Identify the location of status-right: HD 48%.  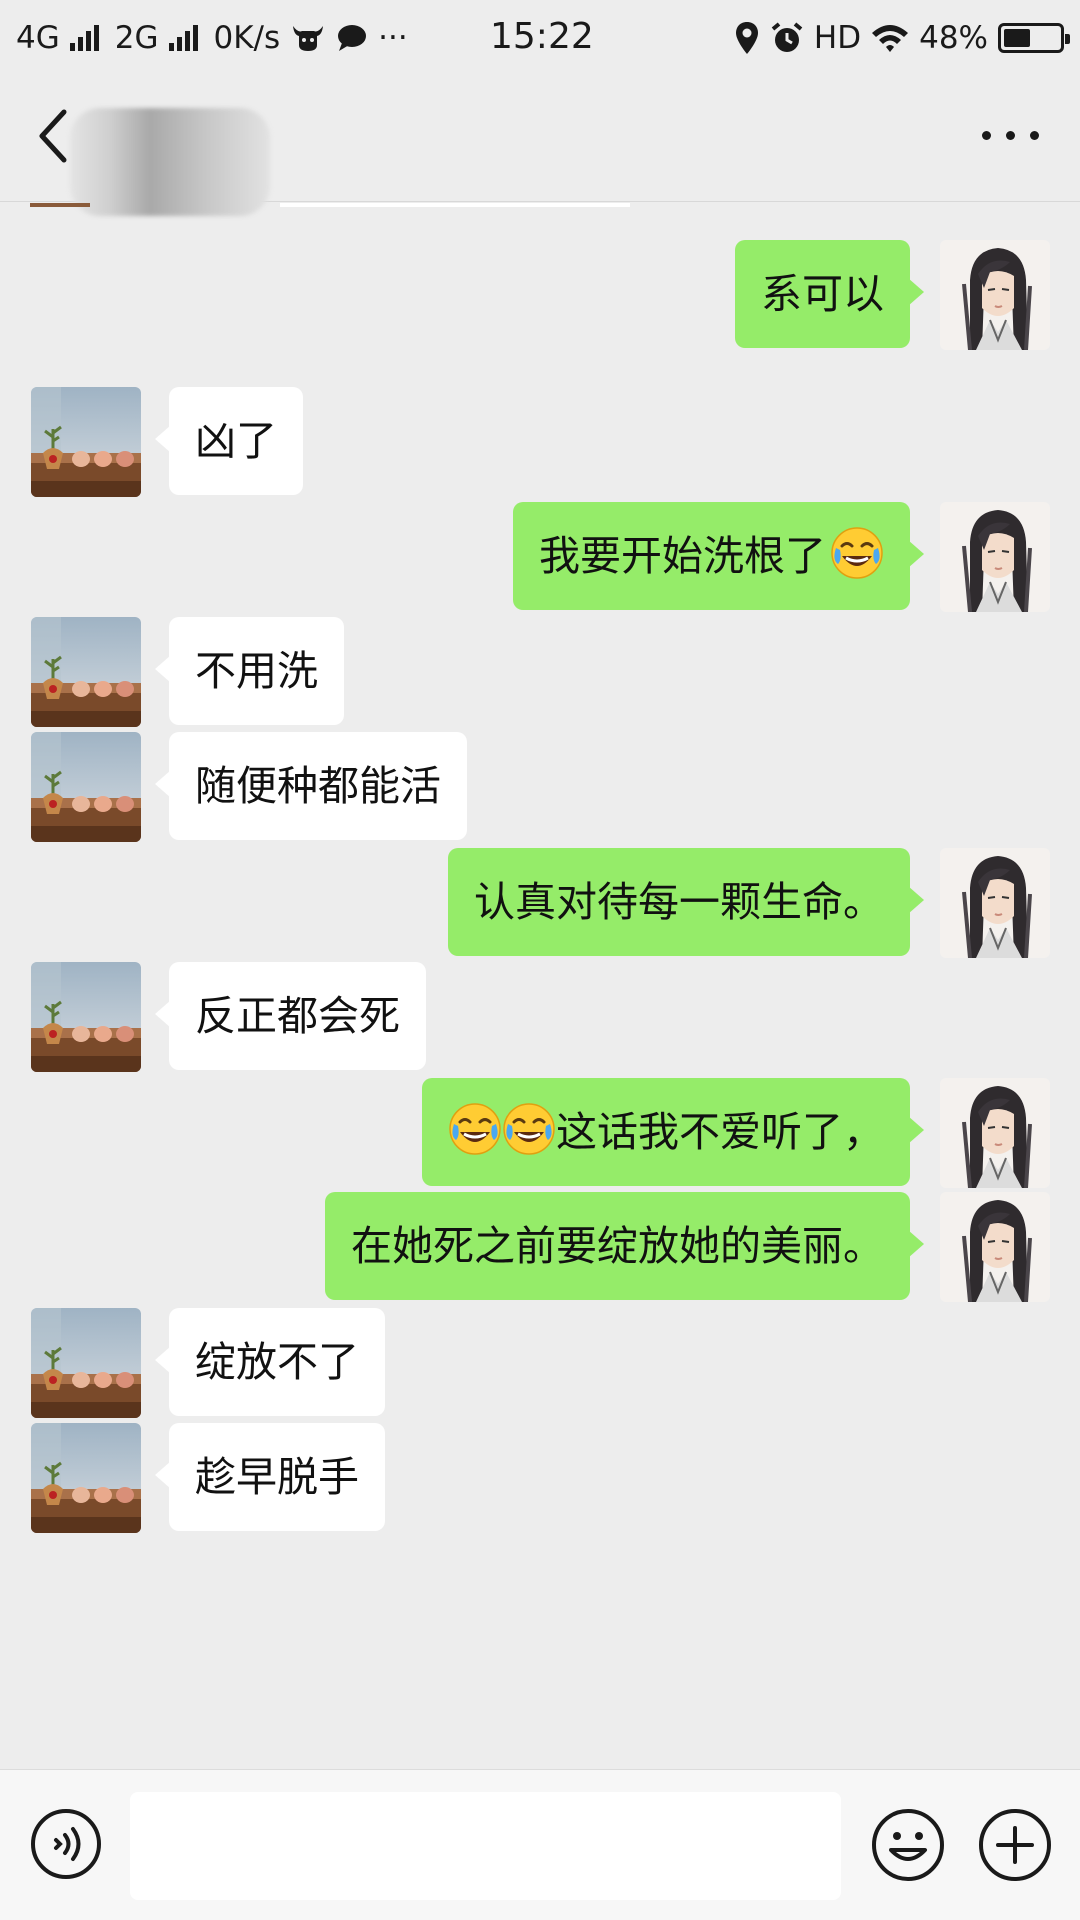
(902, 38).